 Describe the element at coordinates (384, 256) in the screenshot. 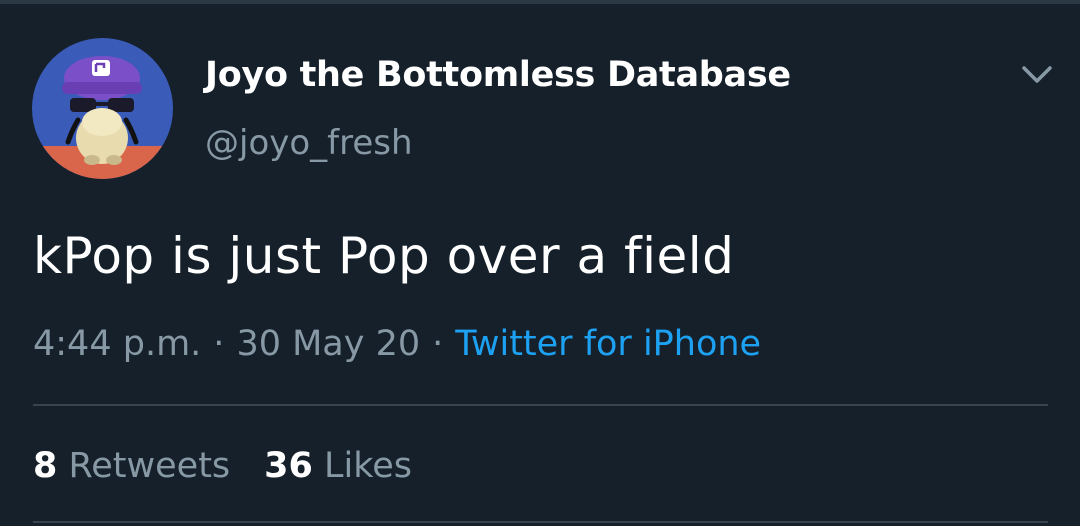

I see `tweet-text: kPop is just Pop over a field` at that location.